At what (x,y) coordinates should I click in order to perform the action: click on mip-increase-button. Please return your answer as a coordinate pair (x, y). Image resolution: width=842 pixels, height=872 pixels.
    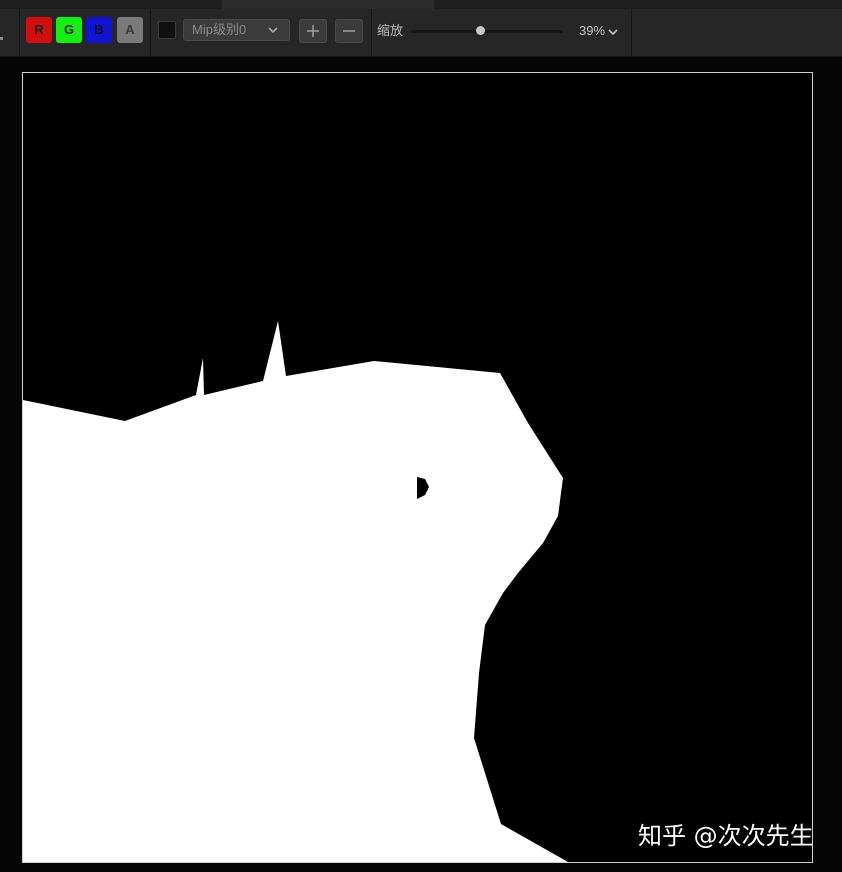
    Looking at the image, I should click on (313, 31).